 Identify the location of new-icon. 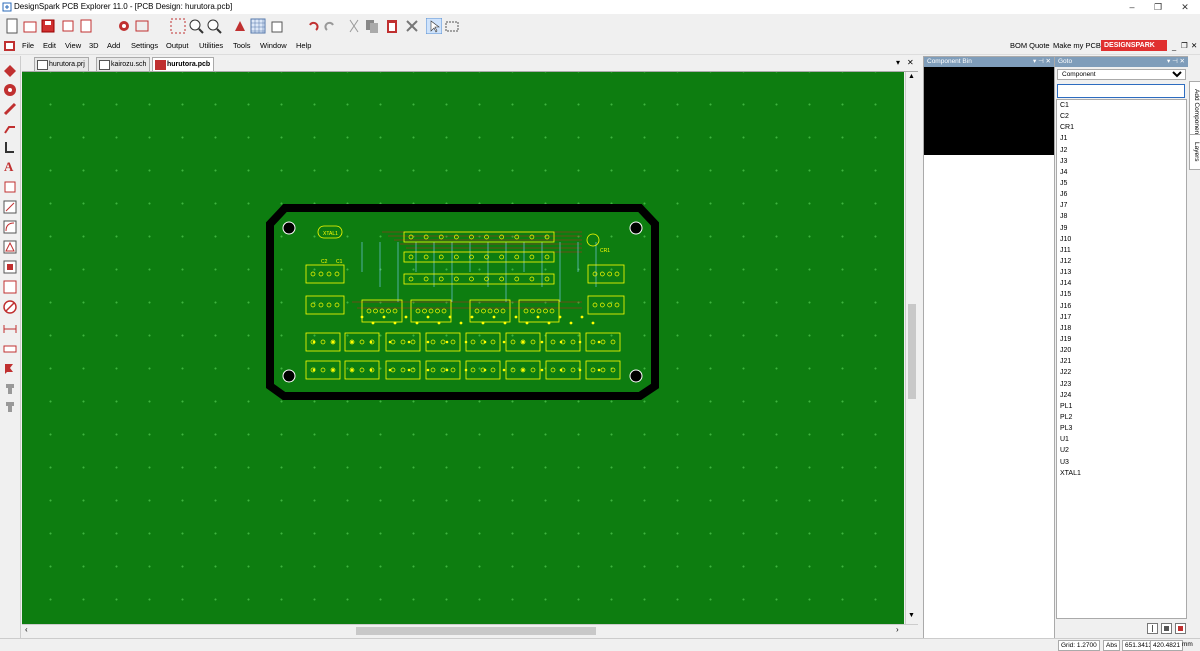
(12, 26).